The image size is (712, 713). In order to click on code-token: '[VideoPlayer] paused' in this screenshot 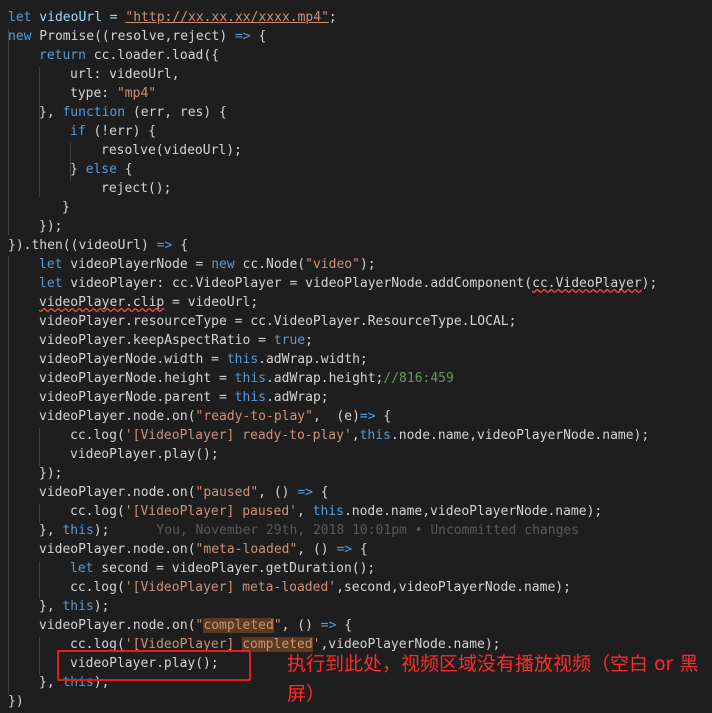, I will do `click(210, 511)`.